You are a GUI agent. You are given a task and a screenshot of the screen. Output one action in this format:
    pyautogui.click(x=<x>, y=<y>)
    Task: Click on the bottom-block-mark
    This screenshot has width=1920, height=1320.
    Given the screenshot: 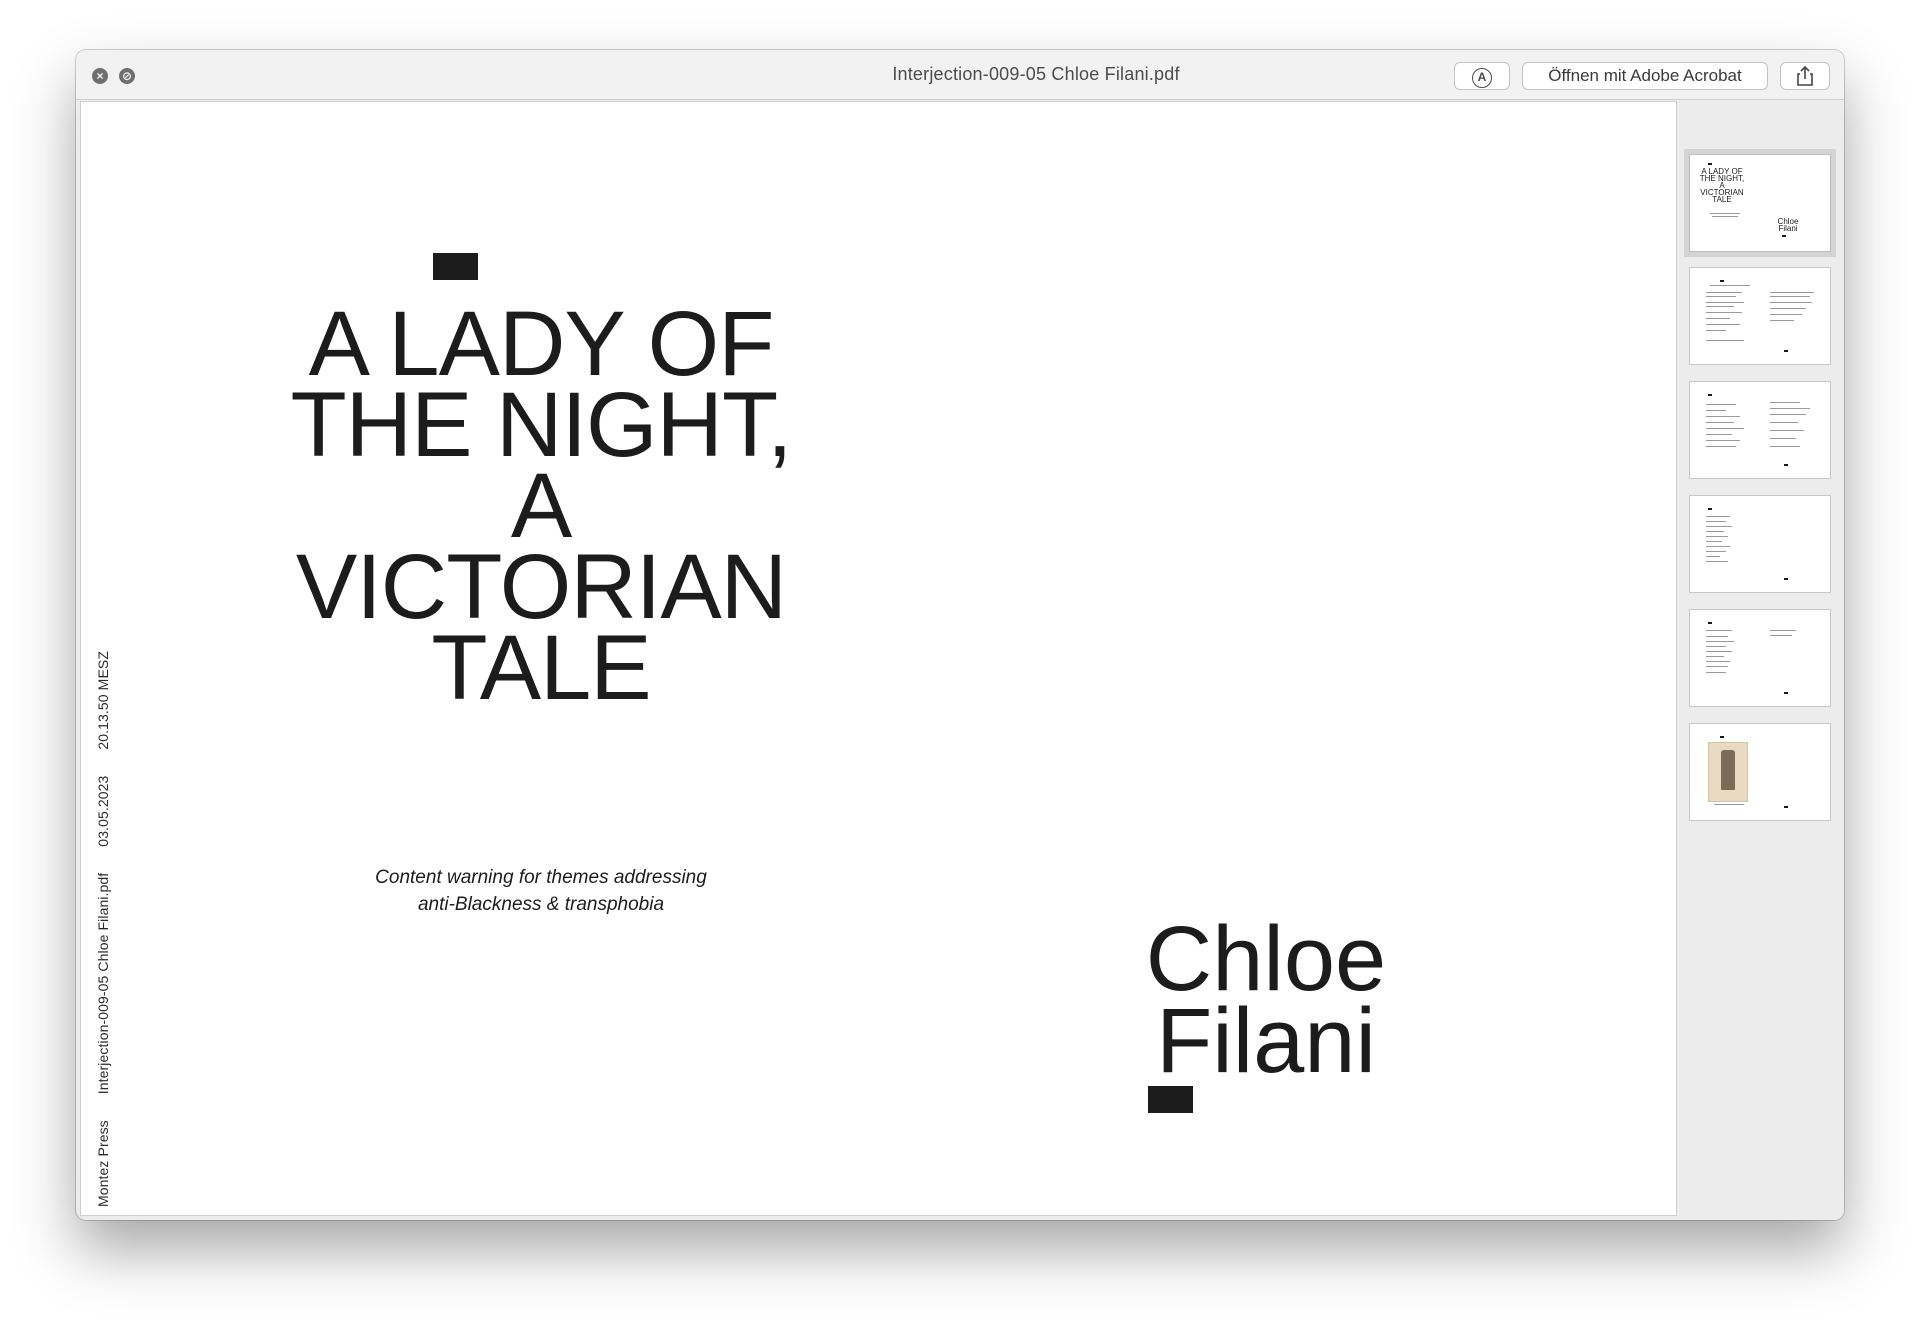 What is the action you would take?
    pyautogui.click(x=1170, y=1099)
    